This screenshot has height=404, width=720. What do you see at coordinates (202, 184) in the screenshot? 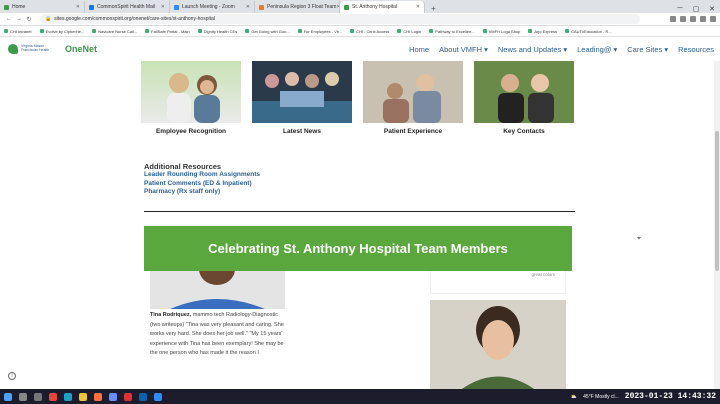
I see `link-patient-comments: Patient Comments (ED & Inpatient)` at bounding box center [202, 184].